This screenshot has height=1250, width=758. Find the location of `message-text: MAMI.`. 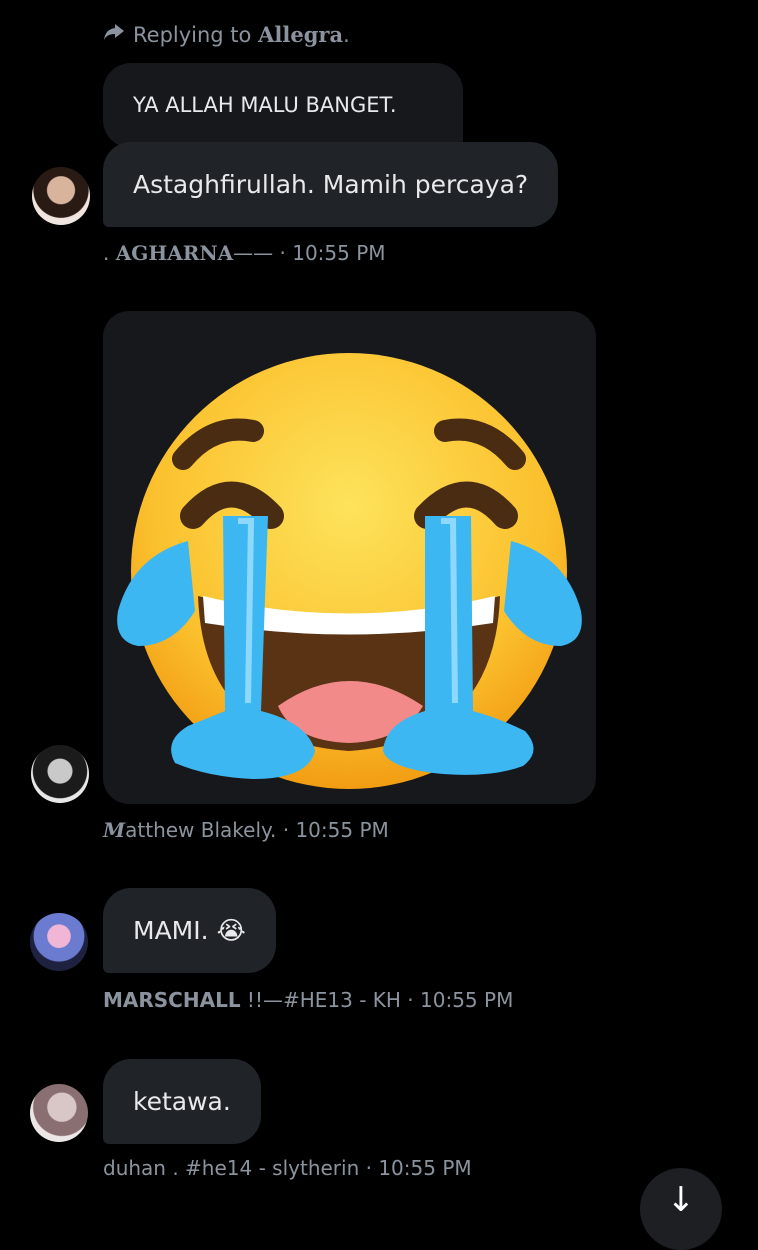

message-text: MAMI. is located at coordinates (171, 930).